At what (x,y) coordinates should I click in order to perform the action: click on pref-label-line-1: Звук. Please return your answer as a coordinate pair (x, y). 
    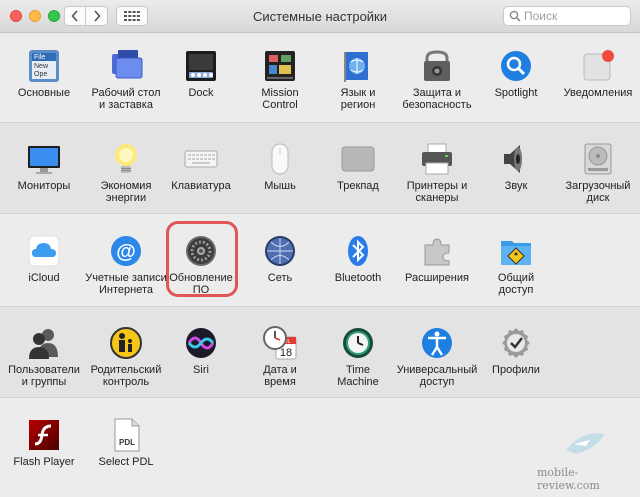
    Looking at the image, I should click on (516, 186).